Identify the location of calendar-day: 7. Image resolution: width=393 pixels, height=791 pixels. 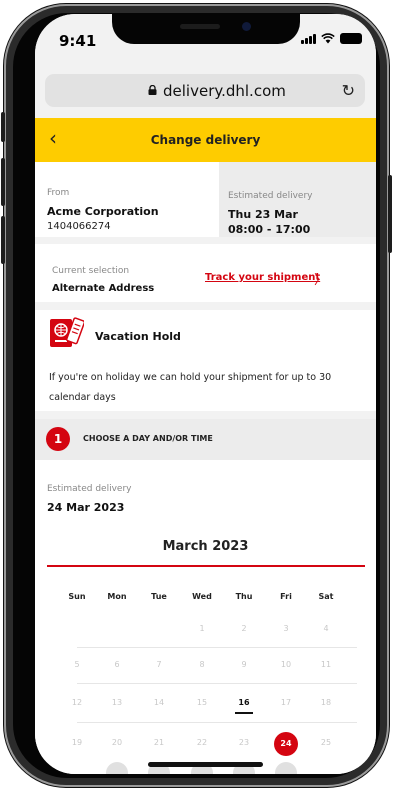
(159, 664).